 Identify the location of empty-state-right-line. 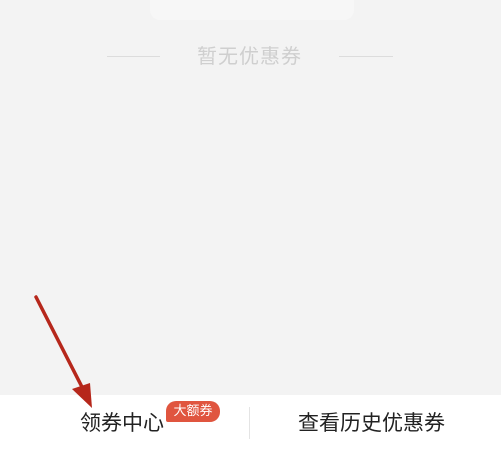
(366, 56).